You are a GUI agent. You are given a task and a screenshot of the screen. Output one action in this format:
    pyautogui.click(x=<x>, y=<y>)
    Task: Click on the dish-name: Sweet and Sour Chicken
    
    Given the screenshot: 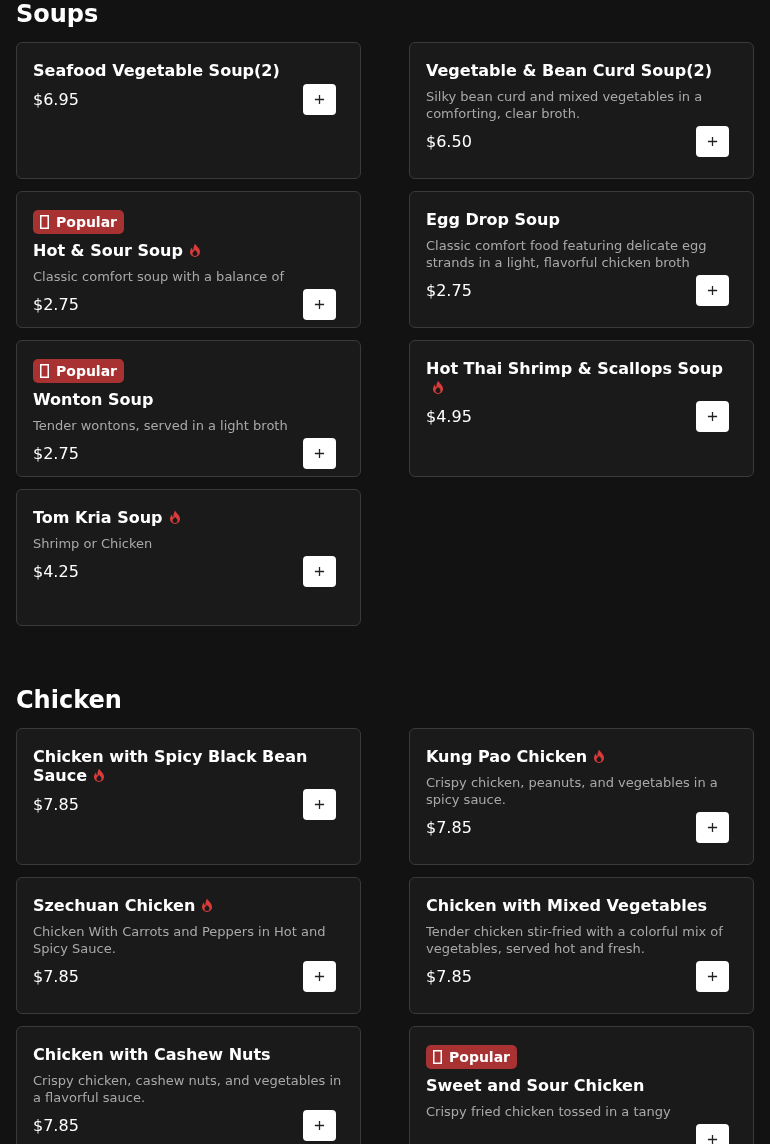 What is the action you would take?
    pyautogui.click(x=535, y=1085)
    